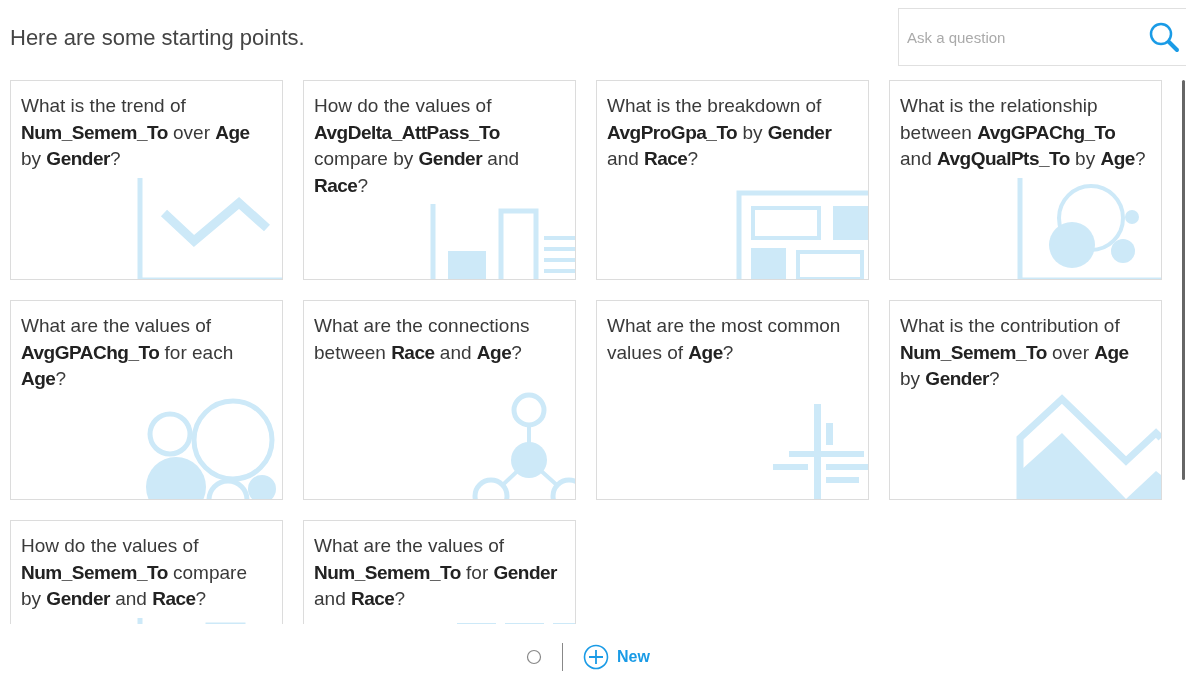  Describe the element at coordinates (1025, 180) in the screenshot. I see `suggestion-card: What is the relationship between AvgGPAChg_To and AvgQualPts_To by Age?` at that location.